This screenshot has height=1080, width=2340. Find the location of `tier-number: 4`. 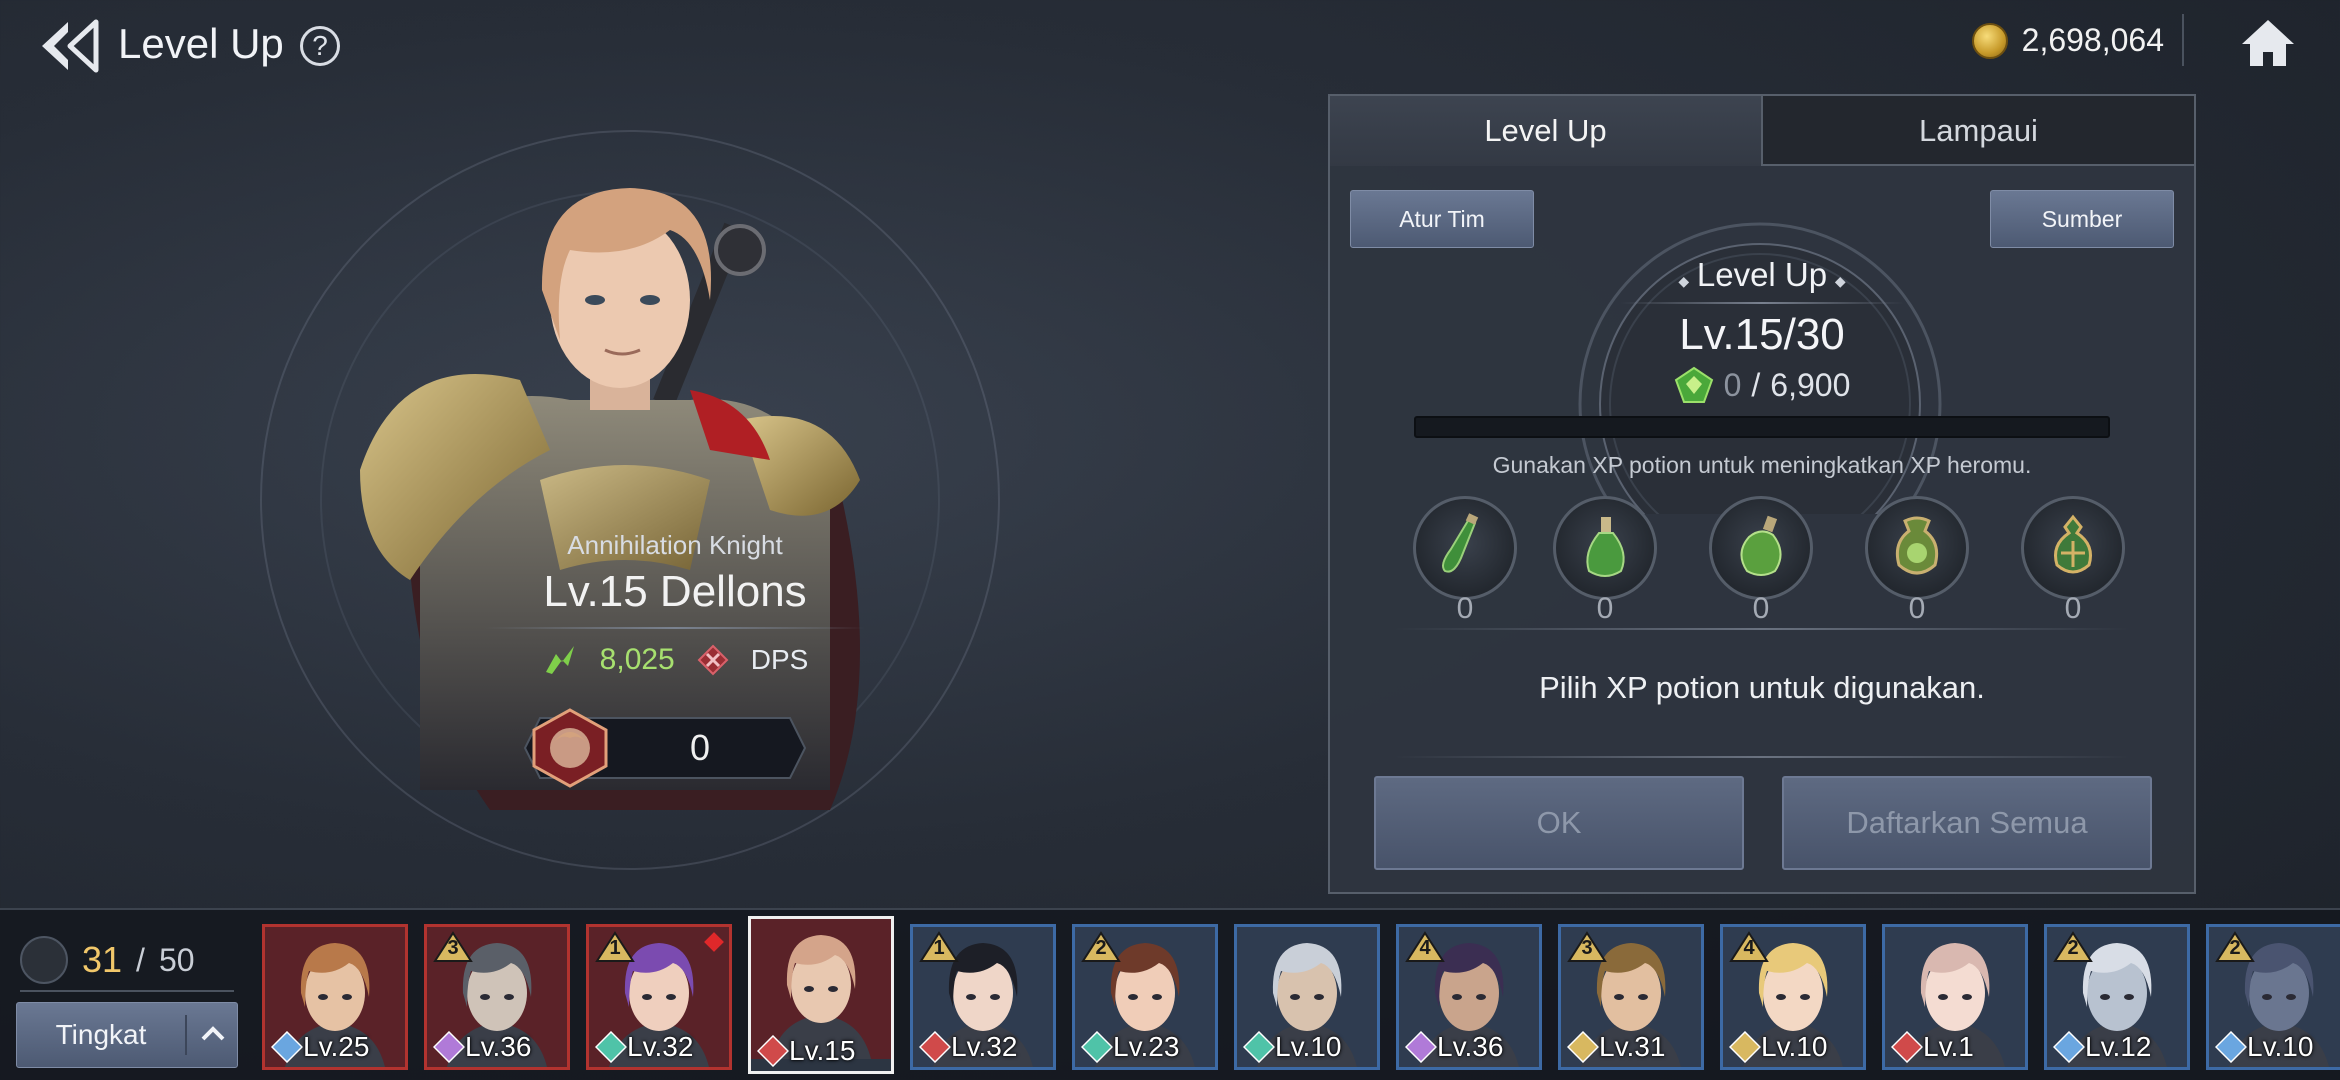

tier-number: 4 is located at coordinates (1425, 948).